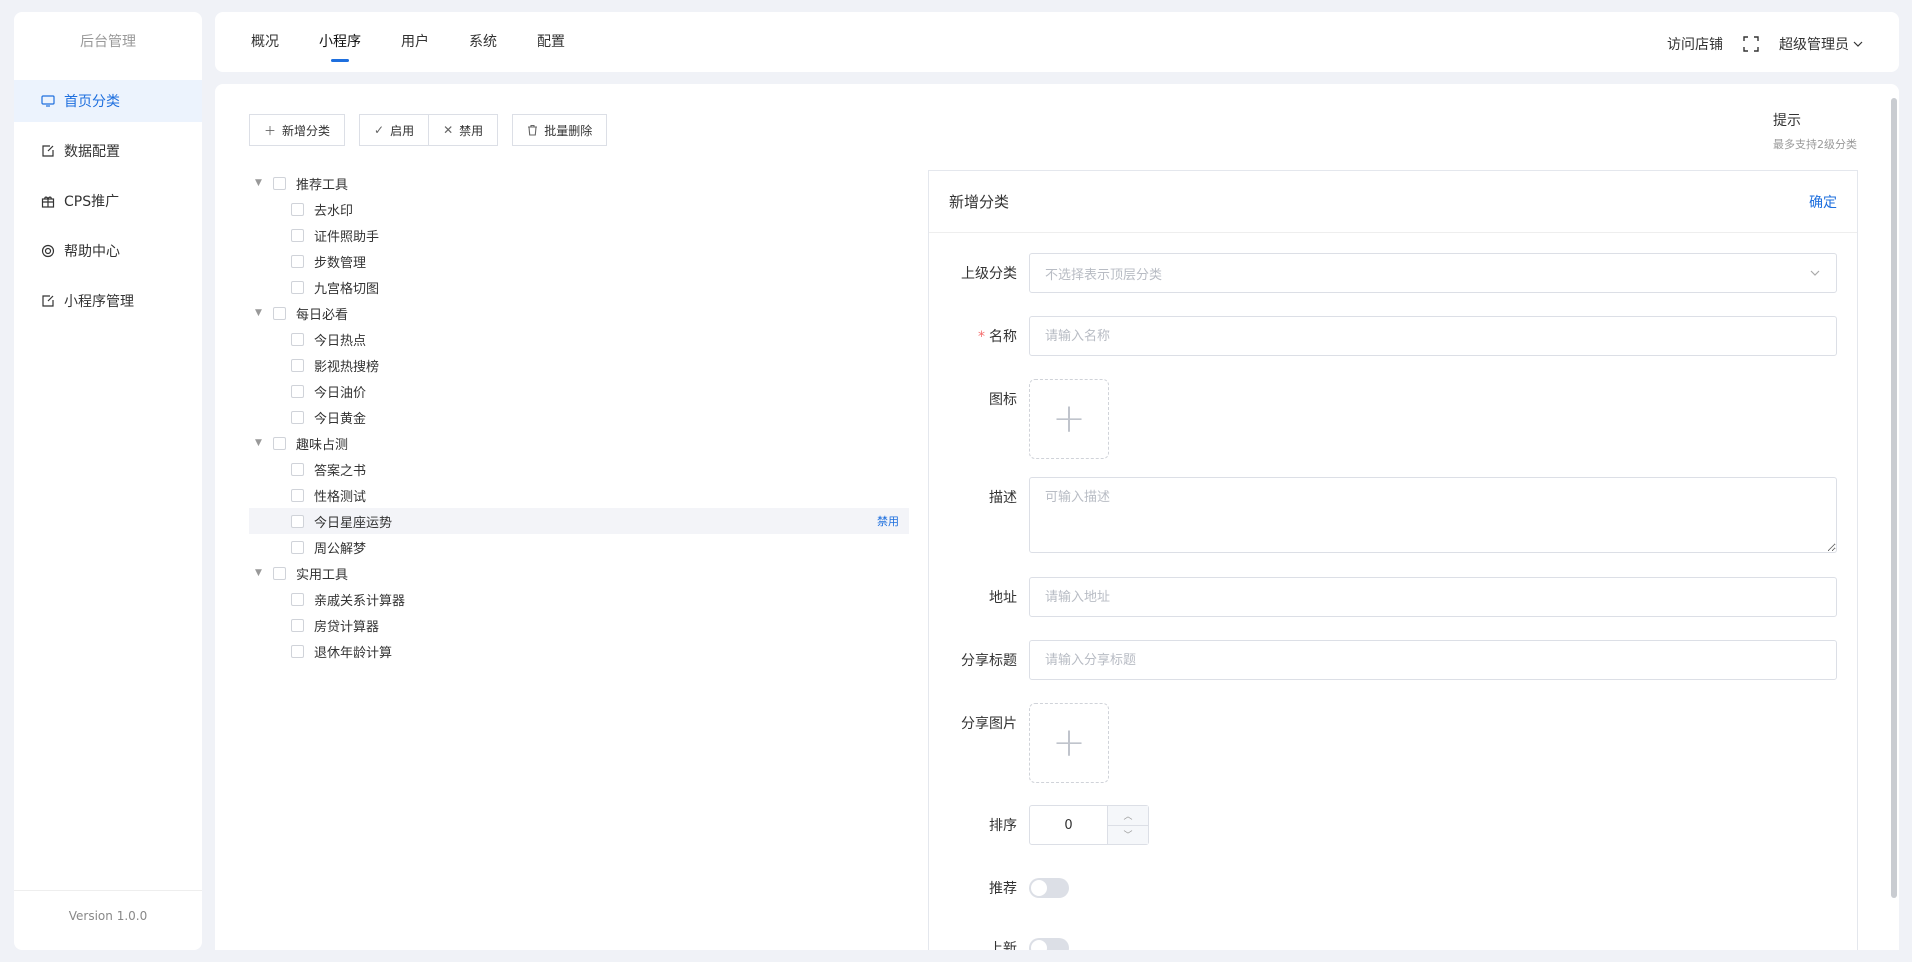 The image size is (1912, 962). I want to click on top-nav: 概况 小程序 用户 系统 配置 访问店铺 超级管理员, so click(1057, 42).